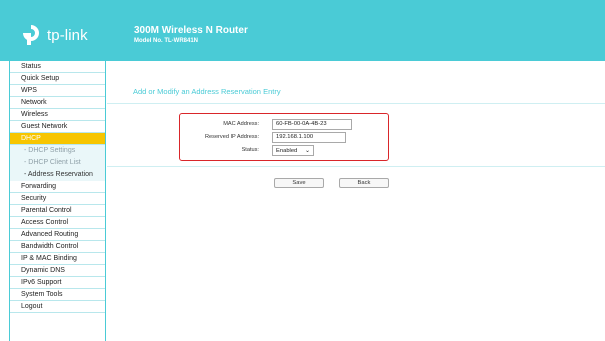 The height and width of the screenshot is (341, 605). I want to click on mac-address-row: MAC Address: 60-FB-00-0A-4B-23, so click(356, 125).